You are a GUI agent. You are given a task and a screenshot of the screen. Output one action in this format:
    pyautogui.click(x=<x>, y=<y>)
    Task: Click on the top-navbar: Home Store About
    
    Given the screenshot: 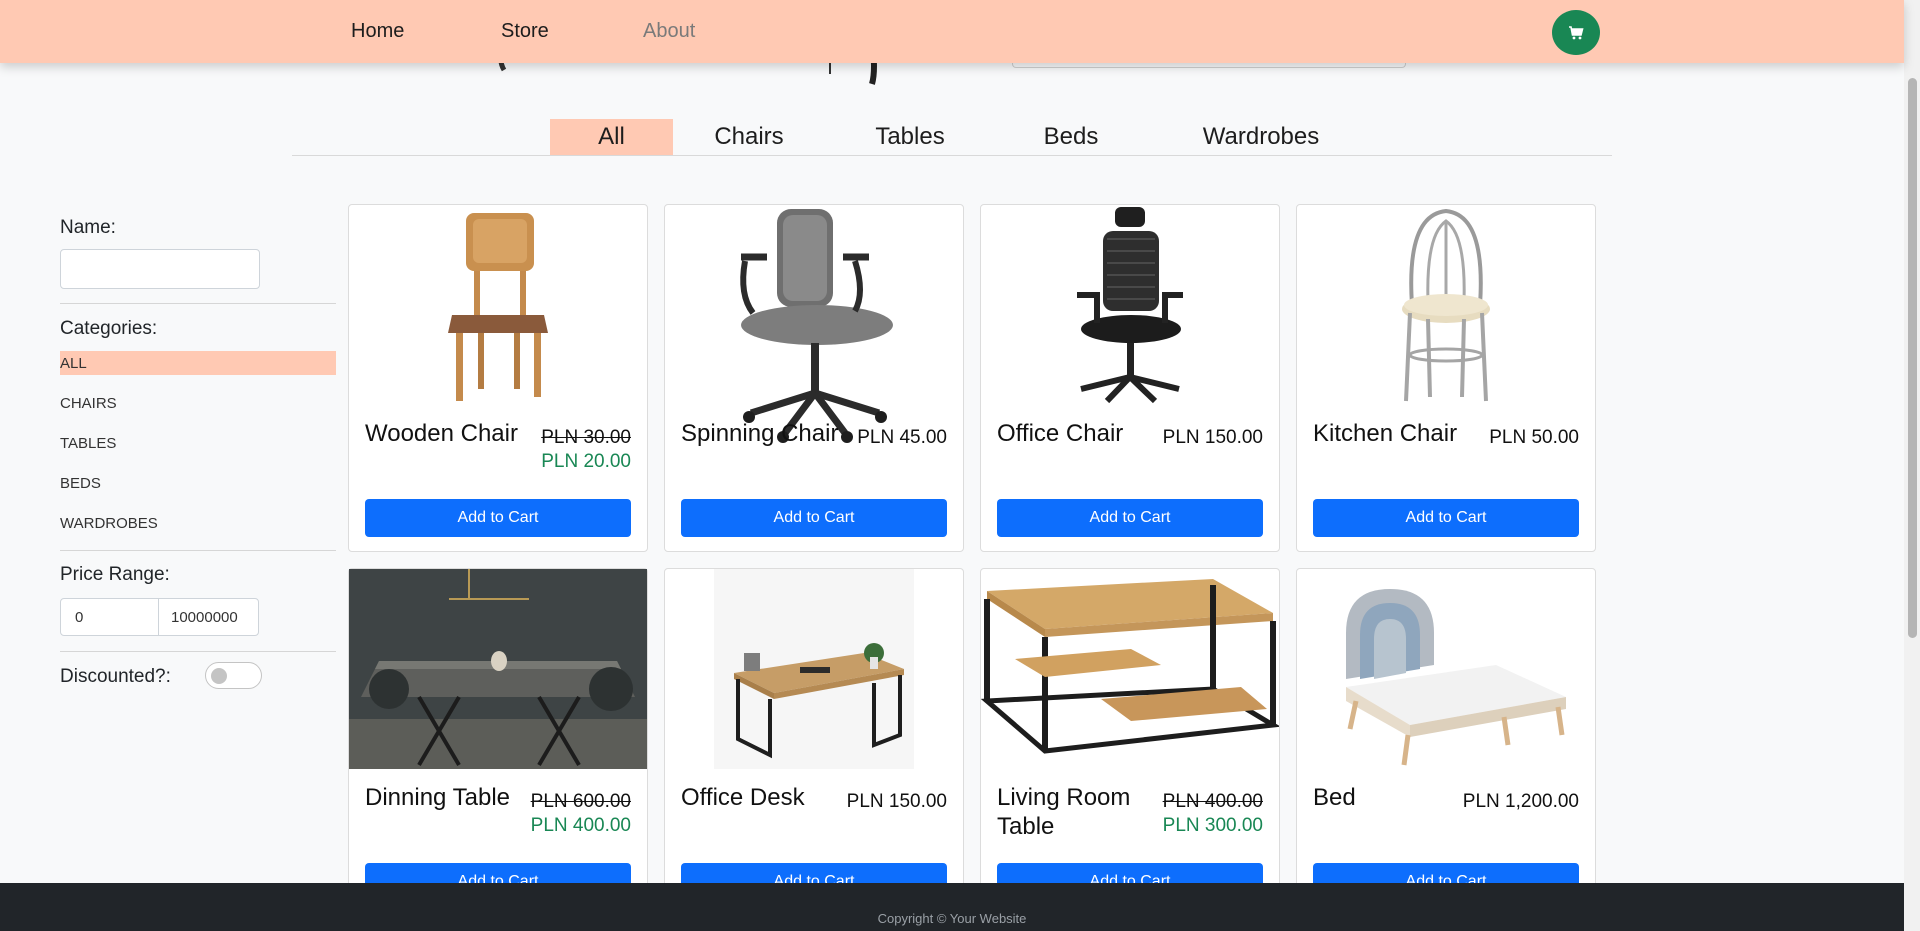 What is the action you would take?
    pyautogui.click(x=952, y=31)
    